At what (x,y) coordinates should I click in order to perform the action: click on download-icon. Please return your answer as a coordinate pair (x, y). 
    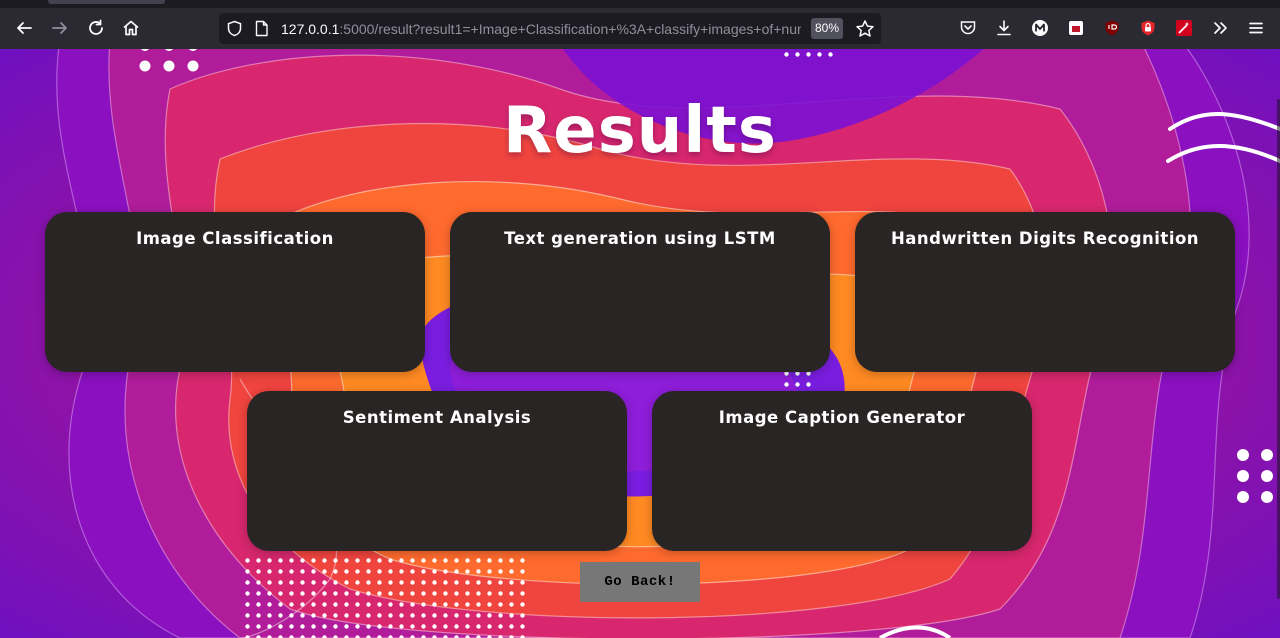
    Looking at the image, I should click on (1004, 28).